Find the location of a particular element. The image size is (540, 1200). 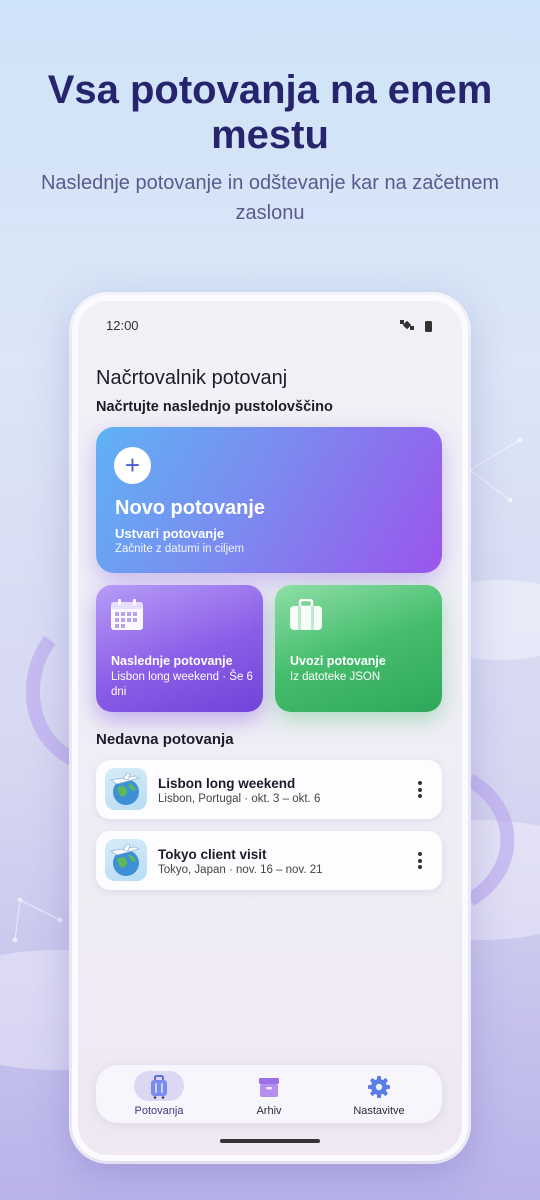

nav-item-trips: Potovanja is located at coordinates (159, 1095).